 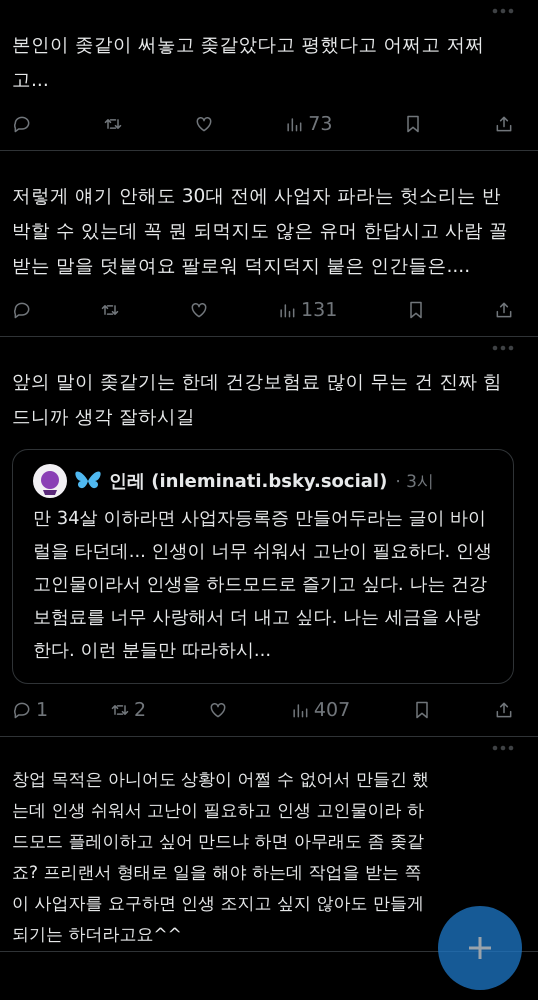 I want to click on plus-icon, so click(x=480, y=948).